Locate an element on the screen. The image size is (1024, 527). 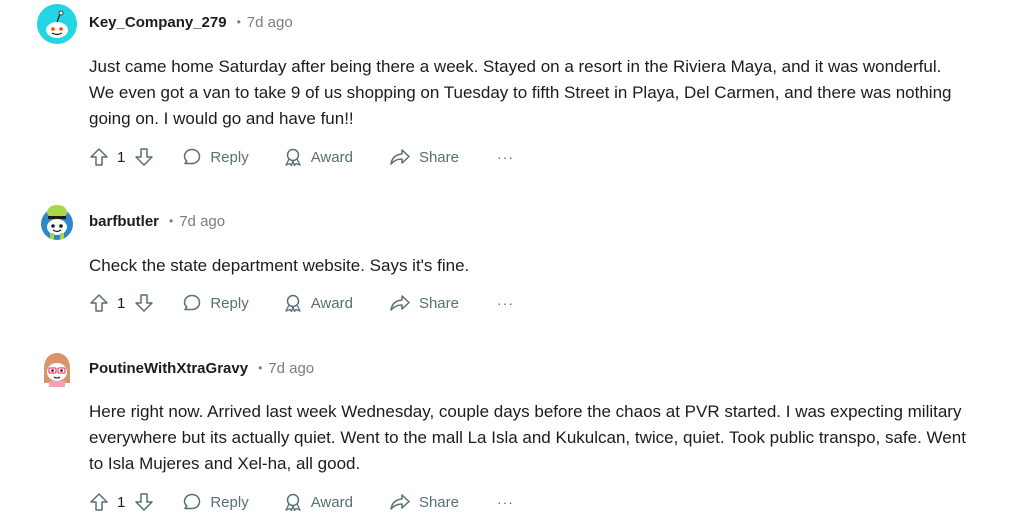
username: barfbutler is located at coordinates (124, 221).